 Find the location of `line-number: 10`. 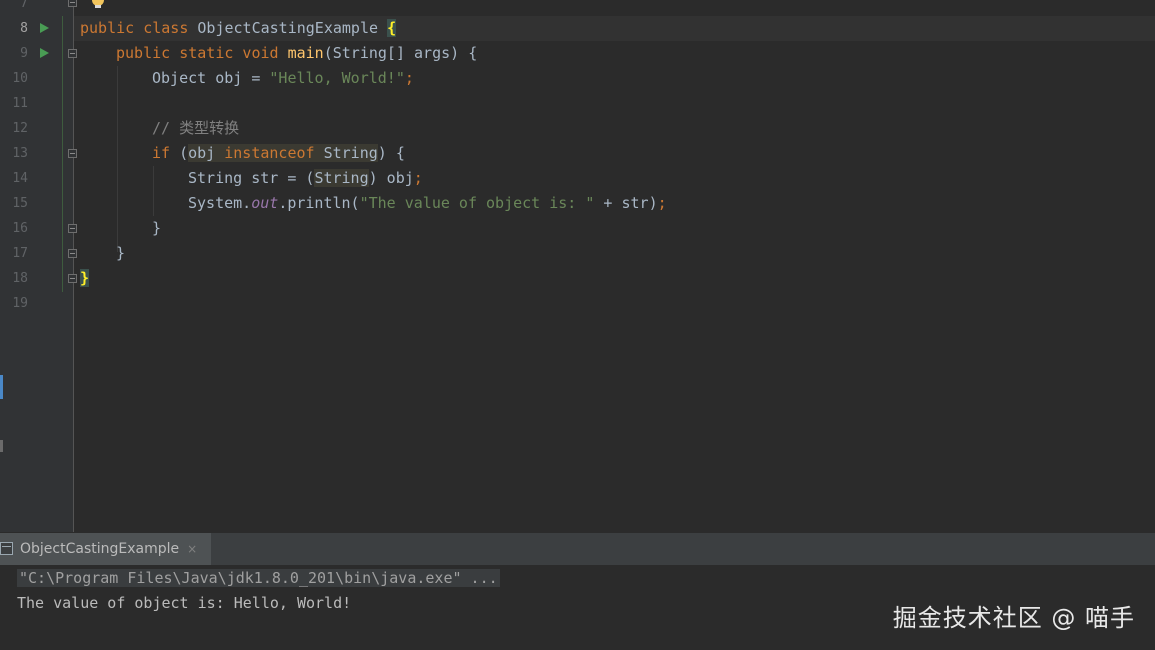

line-number: 10 is located at coordinates (20, 78).